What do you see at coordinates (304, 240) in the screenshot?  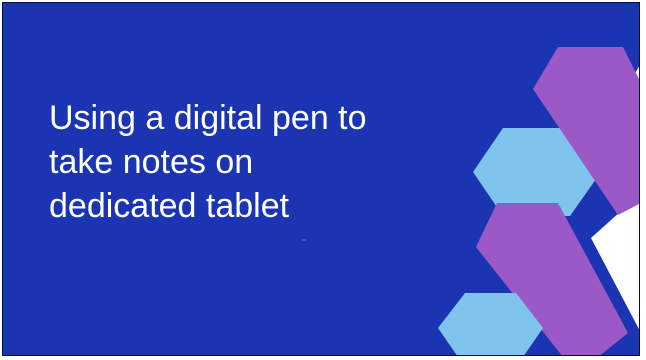 I see `small-artifact-mark` at bounding box center [304, 240].